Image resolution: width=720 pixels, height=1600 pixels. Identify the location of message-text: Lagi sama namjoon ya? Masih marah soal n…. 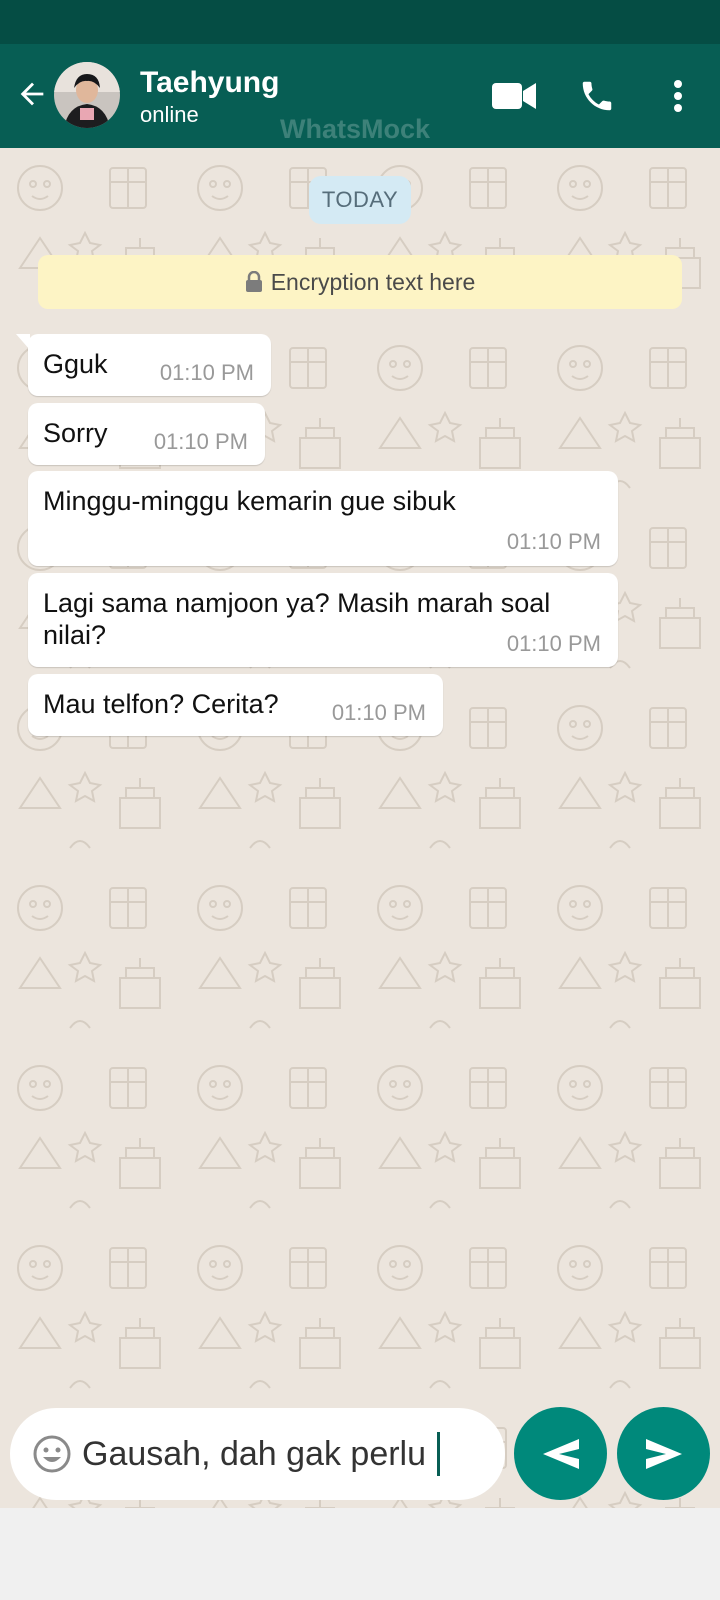
(297, 619).